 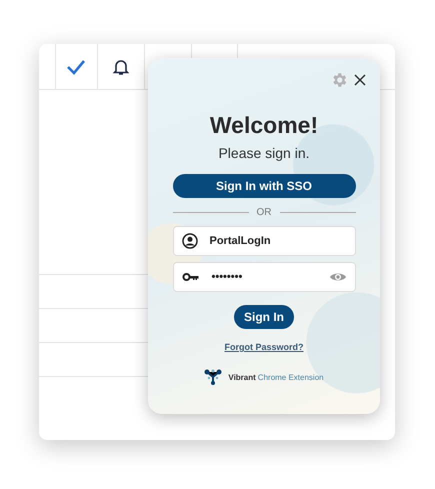 I want to click on subtitle: Please sign in., so click(x=264, y=153).